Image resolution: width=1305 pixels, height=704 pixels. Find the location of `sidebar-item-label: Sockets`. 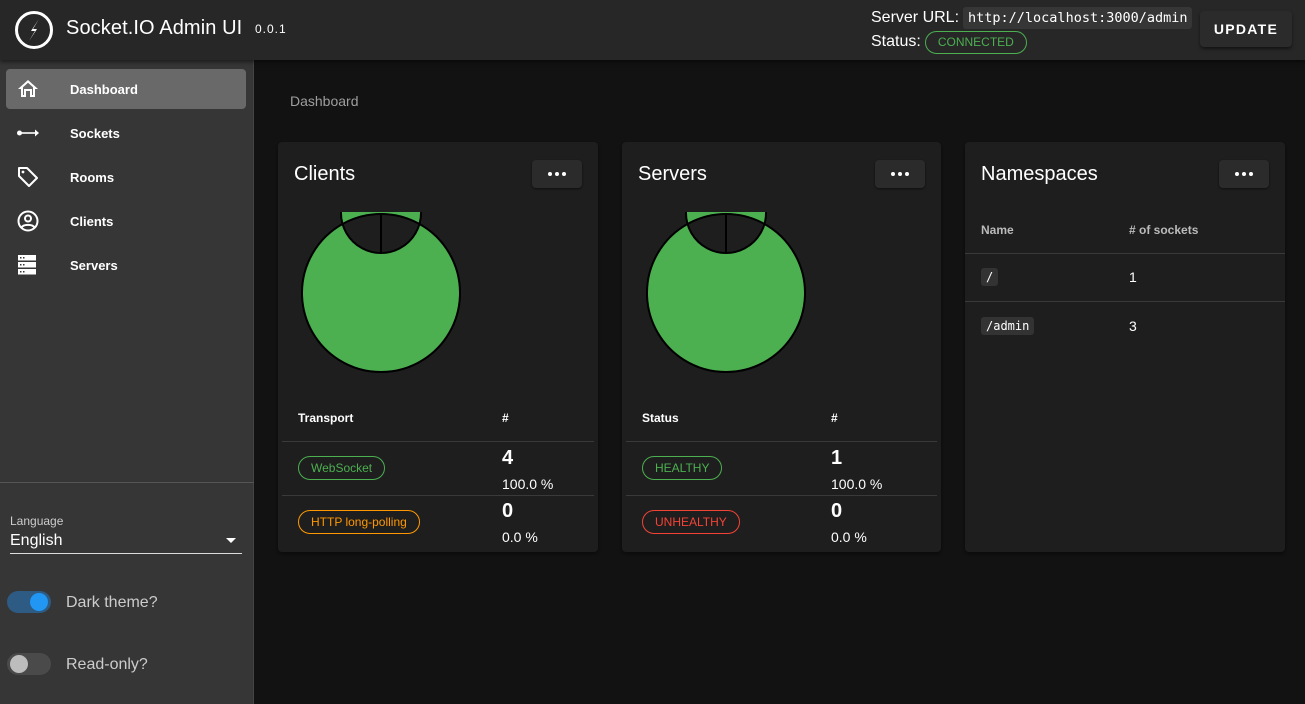

sidebar-item-label: Sockets is located at coordinates (95, 133).